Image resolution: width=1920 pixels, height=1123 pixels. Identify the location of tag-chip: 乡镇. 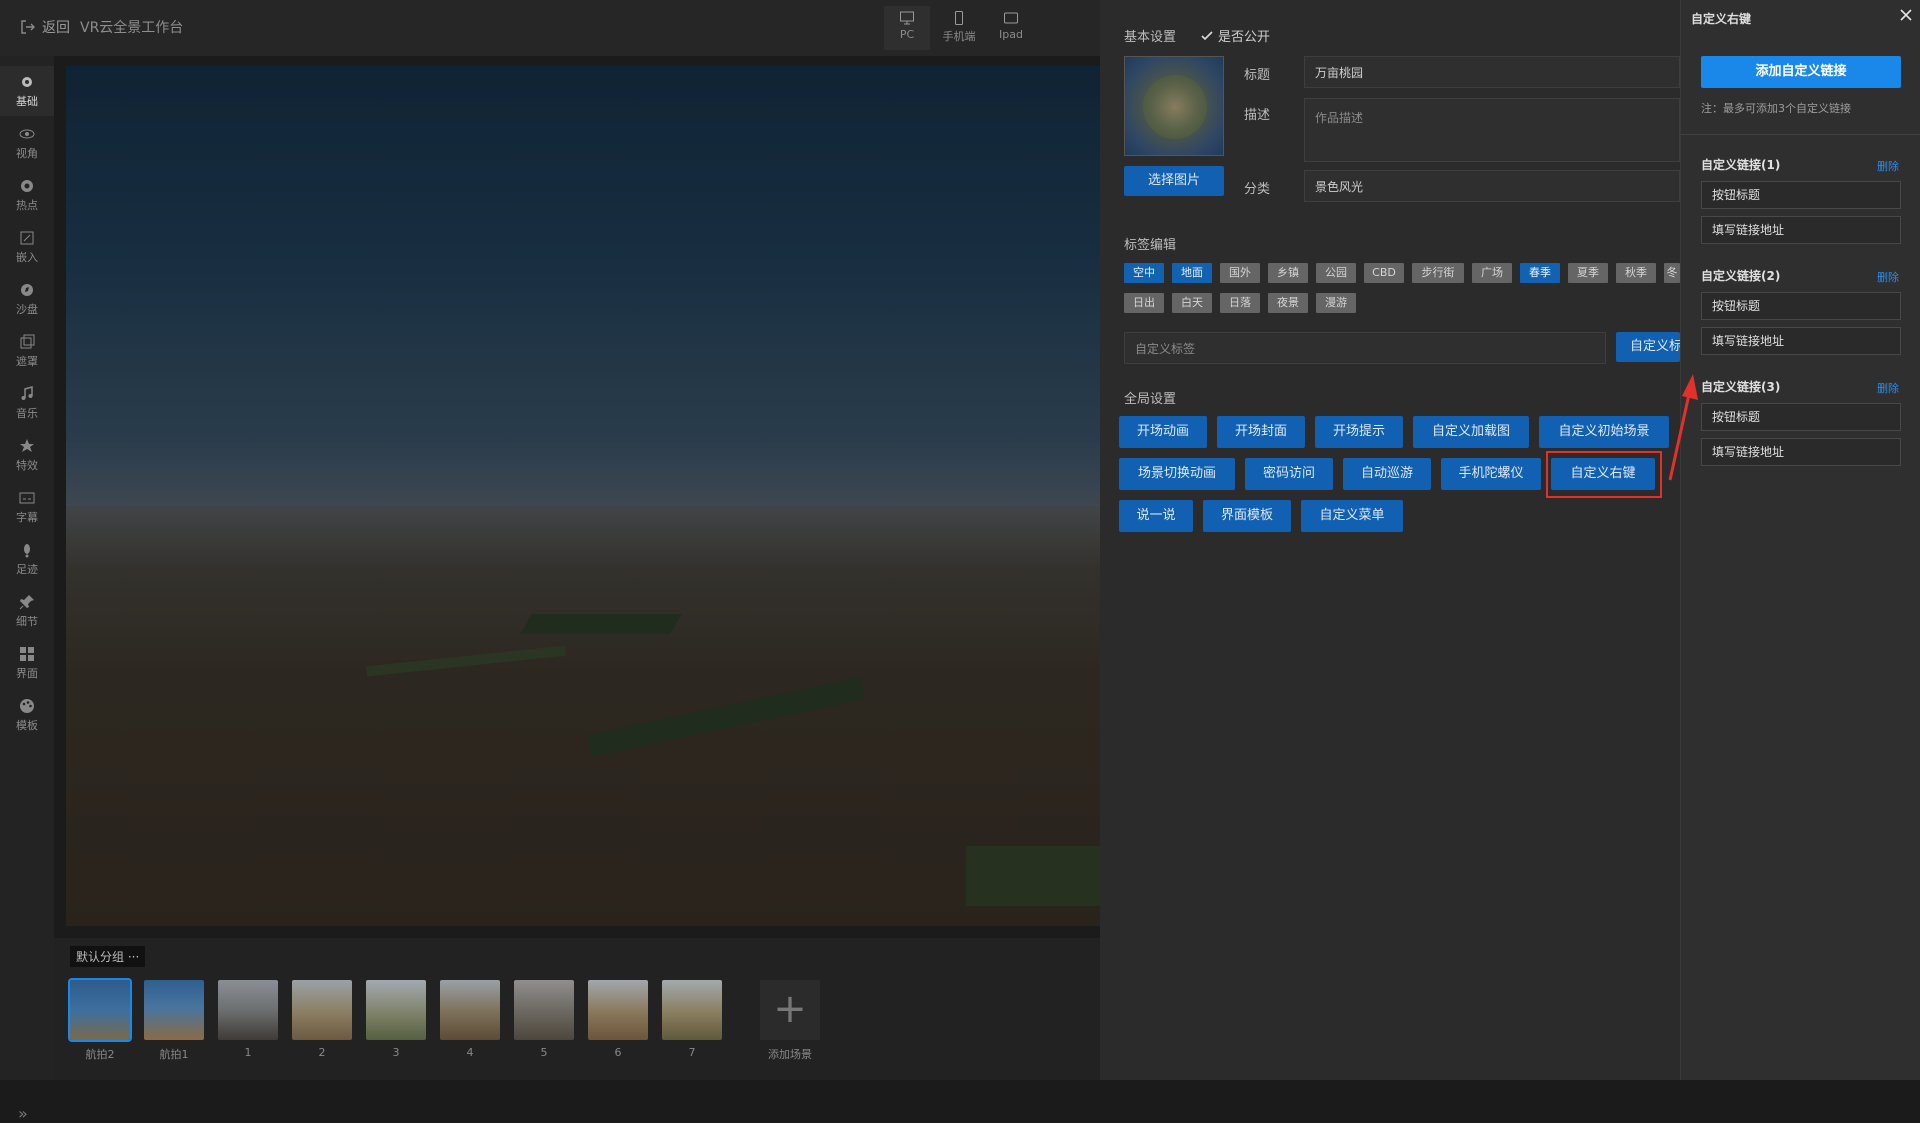
(1288, 273).